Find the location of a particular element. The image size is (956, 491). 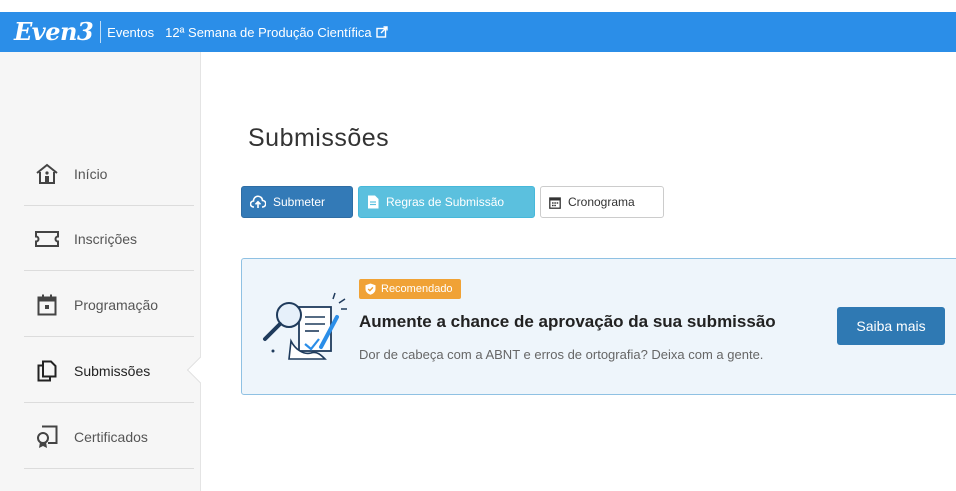

rules-button-label: Regras de Submissão is located at coordinates (445, 202).